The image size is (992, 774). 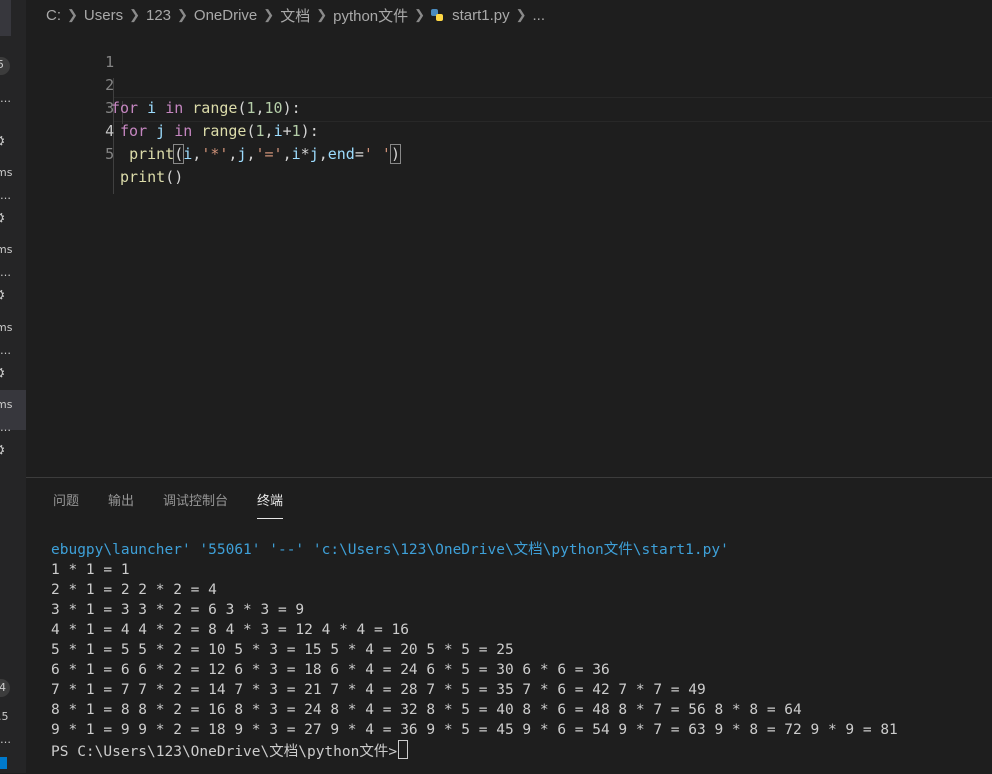 I want to click on code-line: 4 print(i,'*',j,'=',i*j,end=' '), so click(x=214, y=130).